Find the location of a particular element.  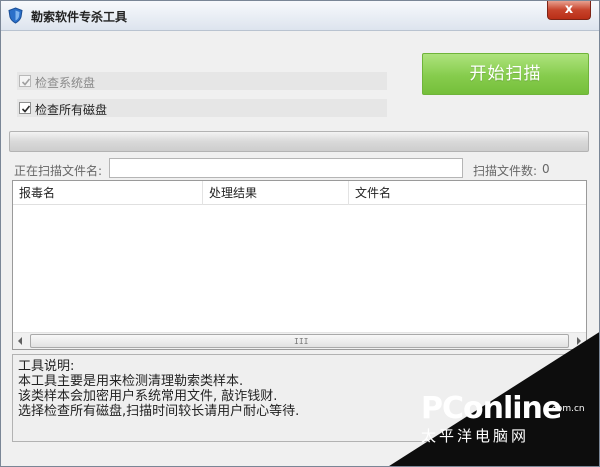

check-all-disks-option: 检查所有磁盘 is located at coordinates (202, 108).